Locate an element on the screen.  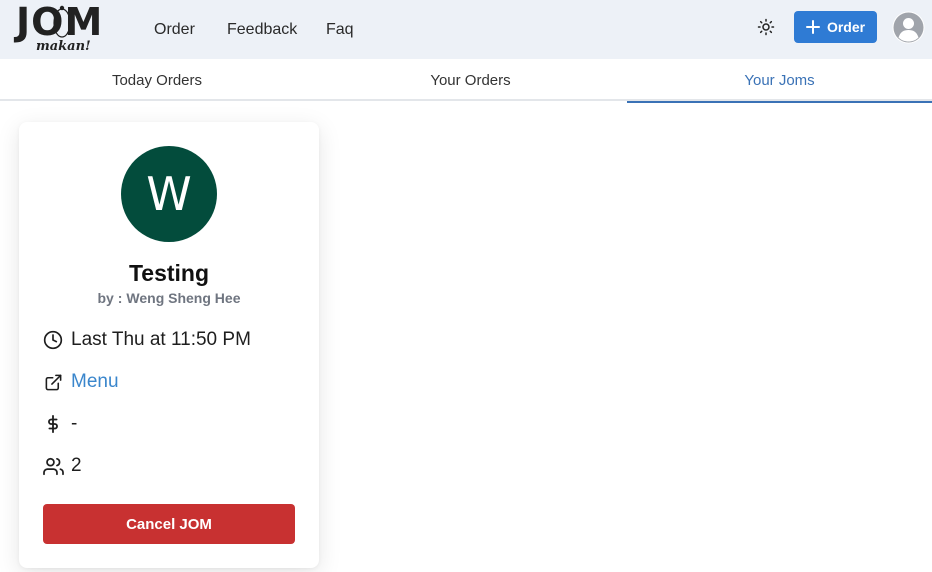
account-menu-button is located at coordinates (908, 27).